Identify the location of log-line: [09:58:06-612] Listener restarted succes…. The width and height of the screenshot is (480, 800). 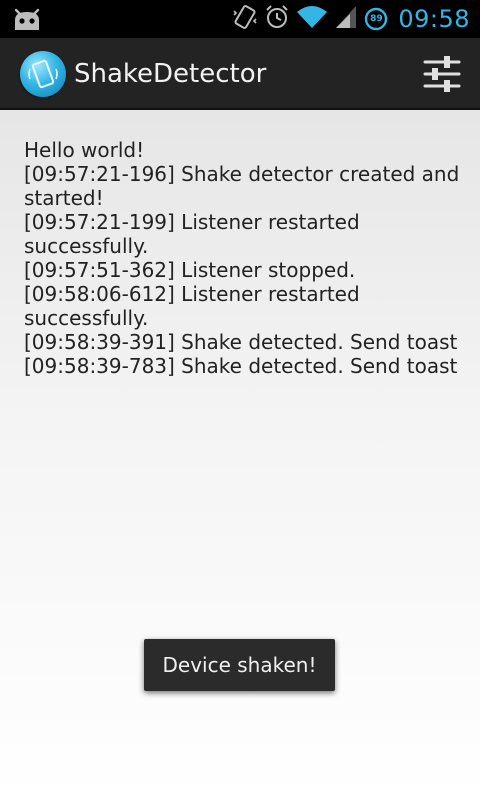
(192, 306).